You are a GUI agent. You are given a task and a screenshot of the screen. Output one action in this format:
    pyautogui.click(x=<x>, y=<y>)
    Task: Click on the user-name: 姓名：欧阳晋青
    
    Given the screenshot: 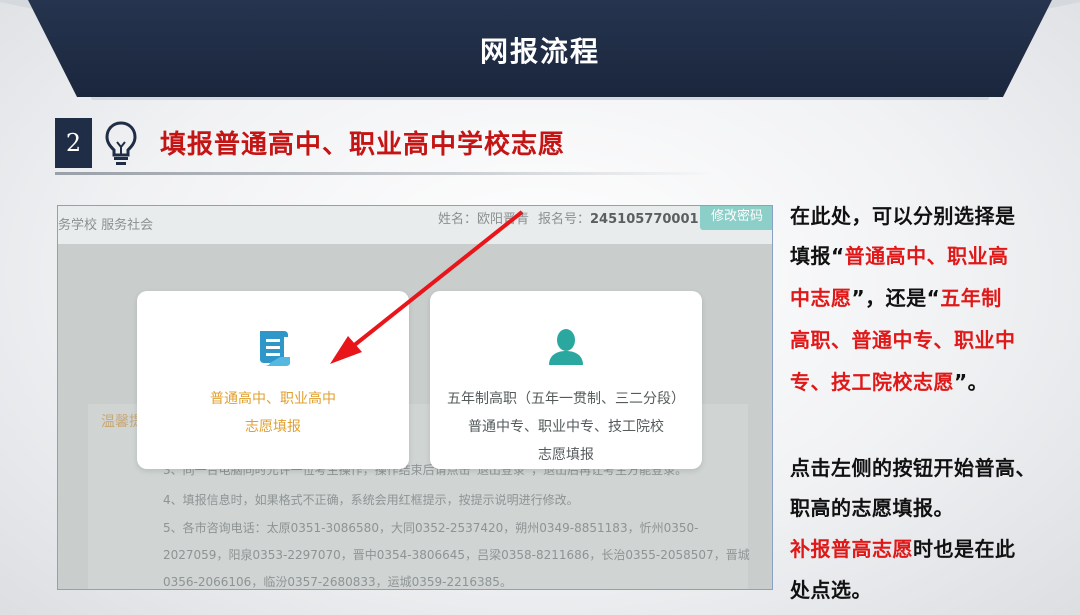 What is the action you would take?
    pyautogui.click(x=484, y=219)
    